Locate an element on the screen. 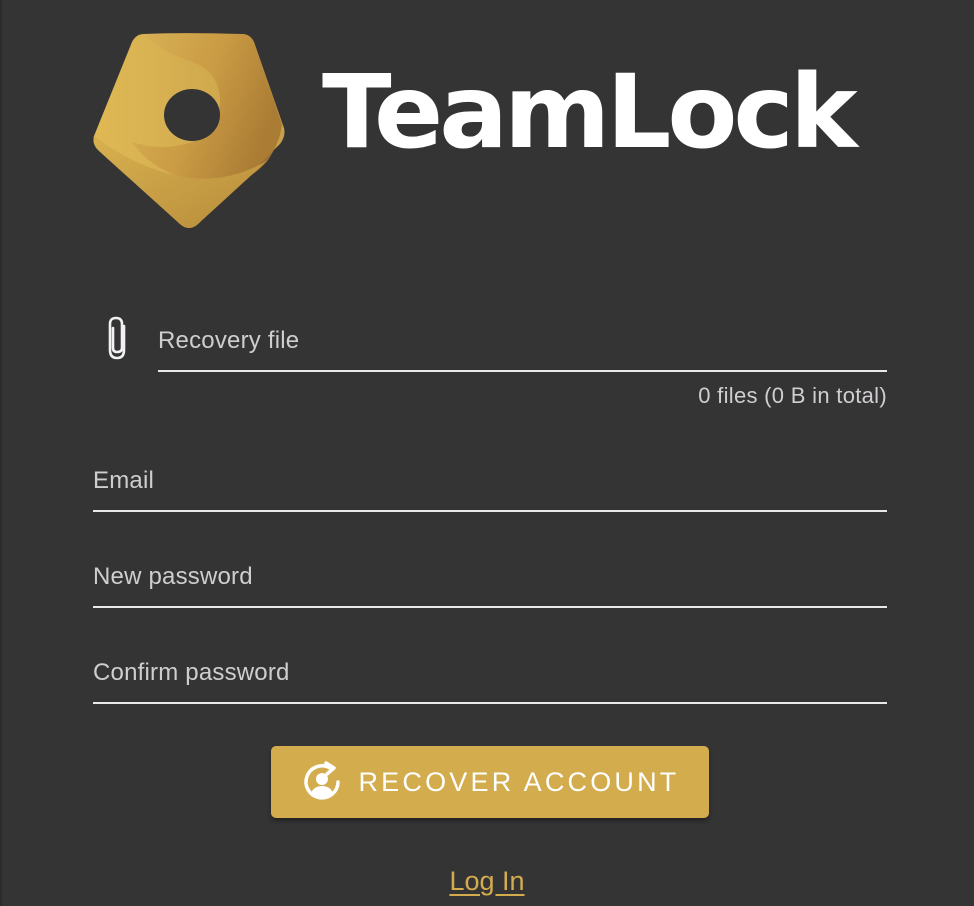 The width and height of the screenshot is (974, 906). login-link: Log In is located at coordinates (486, 881).